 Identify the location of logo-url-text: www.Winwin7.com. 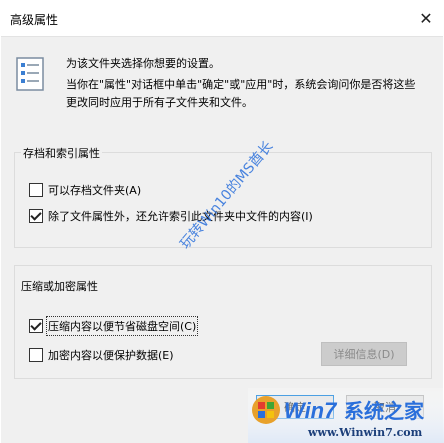
(365, 432).